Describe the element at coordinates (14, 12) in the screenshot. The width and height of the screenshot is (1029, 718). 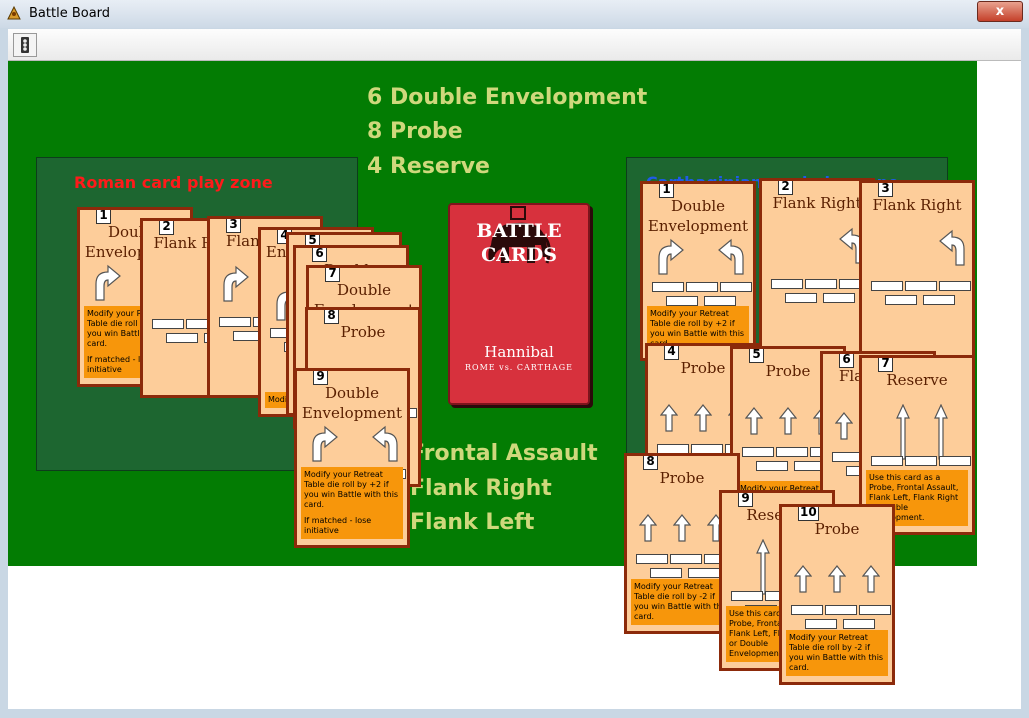
I see `app-icon` at that location.